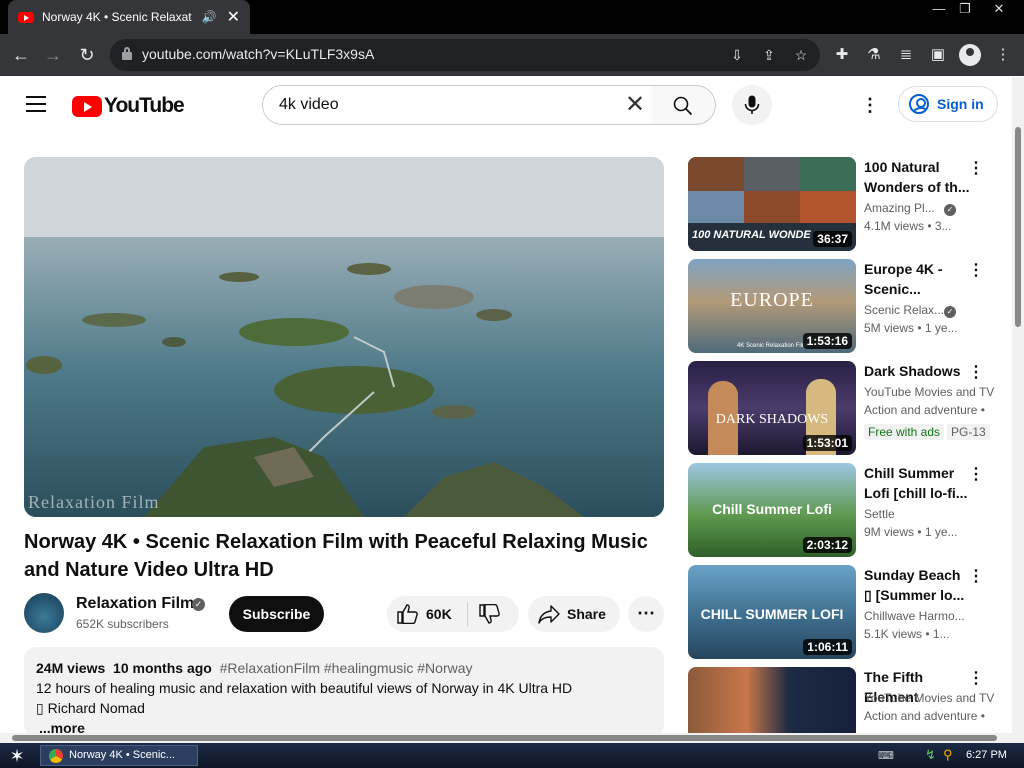 This screenshot has height=768, width=1024. What do you see at coordinates (906, 55) in the screenshot?
I see `media-queue-icon: ≣` at bounding box center [906, 55].